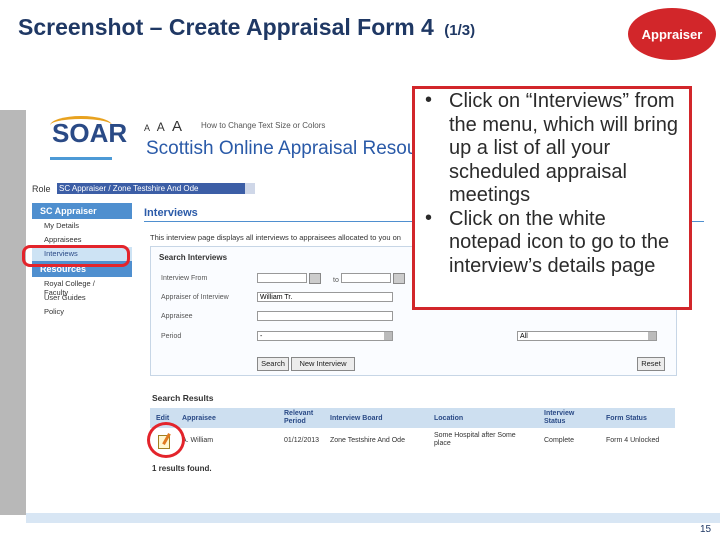  What do you see at coordinates (336, 280) in the screenshot?
I see `interview-to-label: to` at bounding box center [336, 280].